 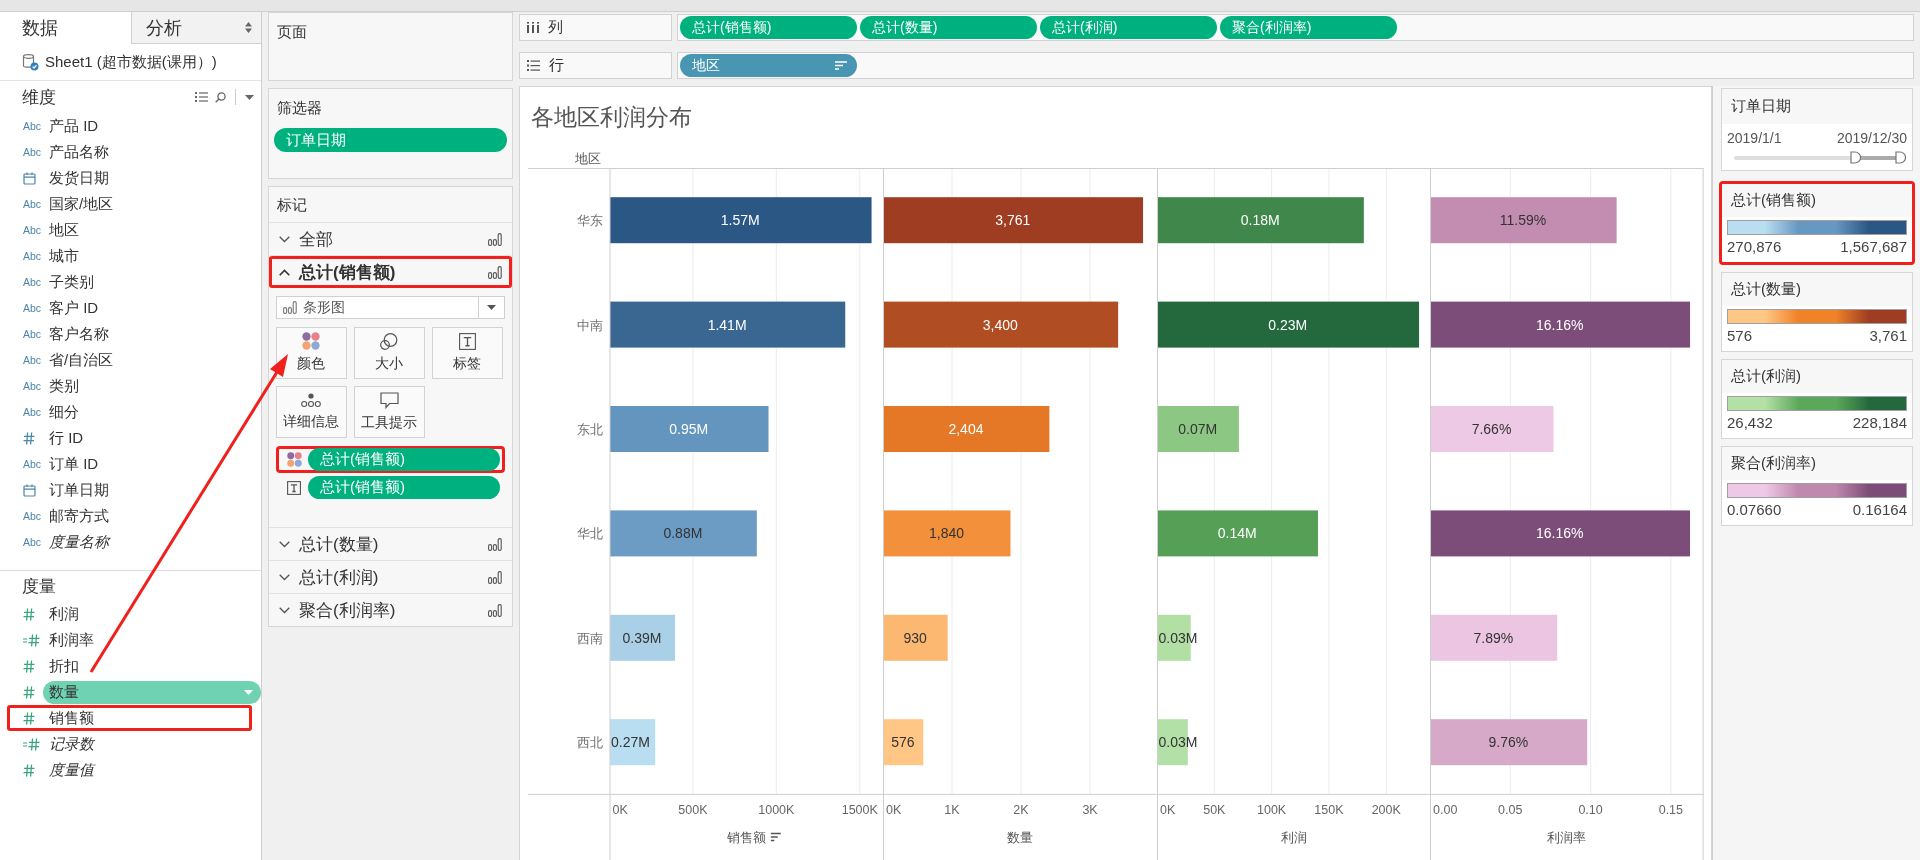 I want to click on legend-max-label: 0.16164, so click(x=1879, y=510).